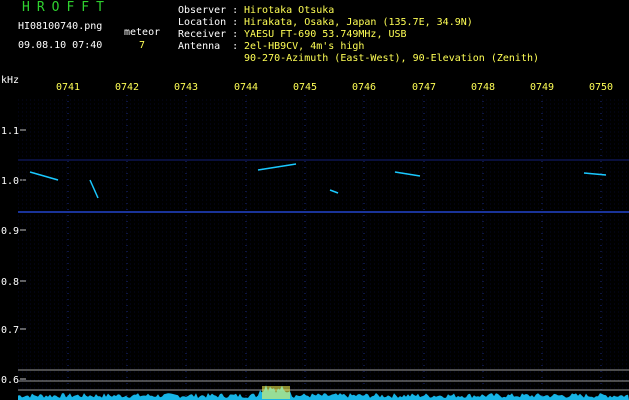 This screenshot has height=400, width=629. Describe the element at coordinates (10, 282) in the screenshot. I see `y-tick-label: 0.8` at that location.